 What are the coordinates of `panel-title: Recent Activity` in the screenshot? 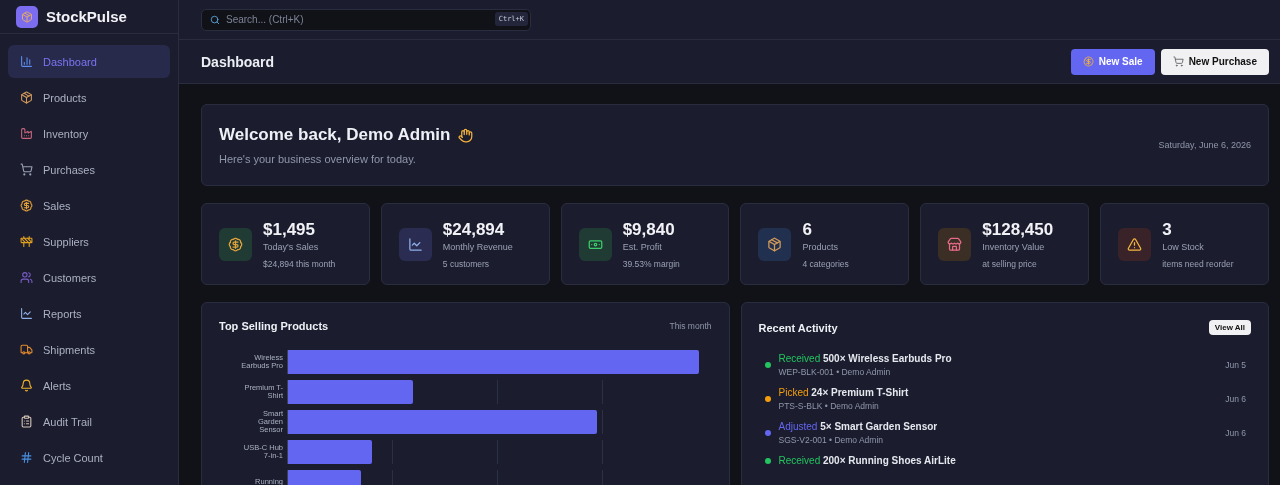 It's located at (798, 327).